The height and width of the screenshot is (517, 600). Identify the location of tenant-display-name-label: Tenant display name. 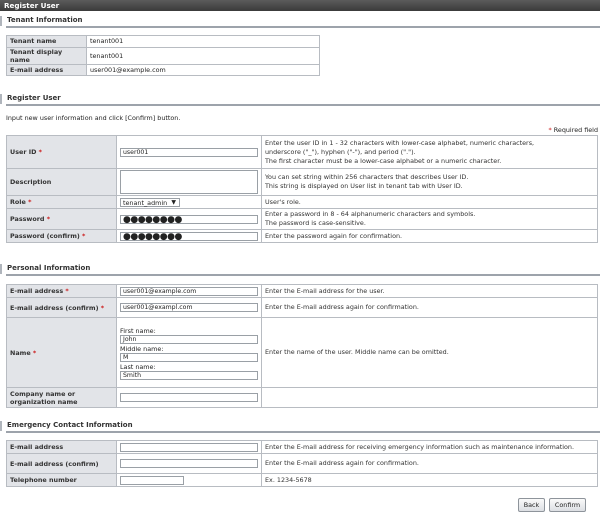
(46, 55).